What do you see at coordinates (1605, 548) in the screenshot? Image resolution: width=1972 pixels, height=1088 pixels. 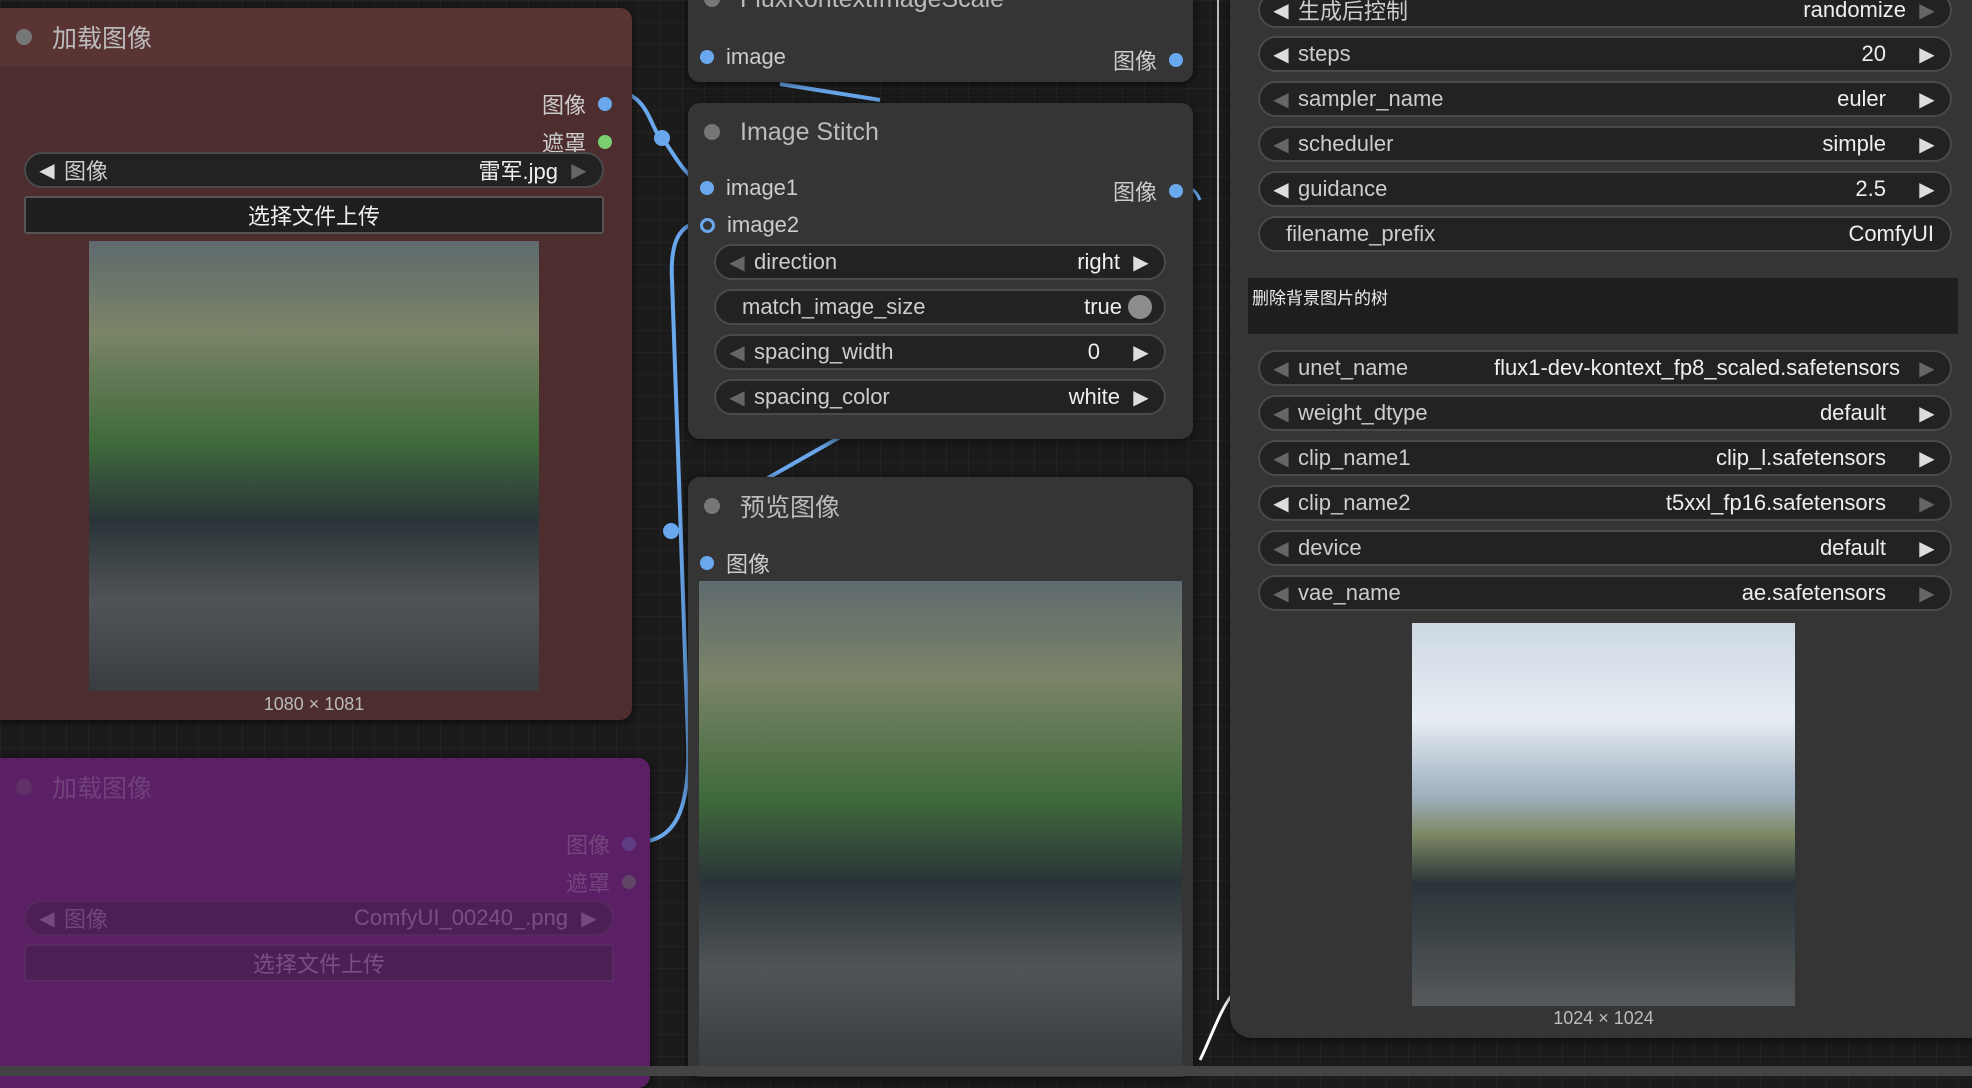 I see `device-widget: ◀ device default ▶` at bounding box center [1605, 548].